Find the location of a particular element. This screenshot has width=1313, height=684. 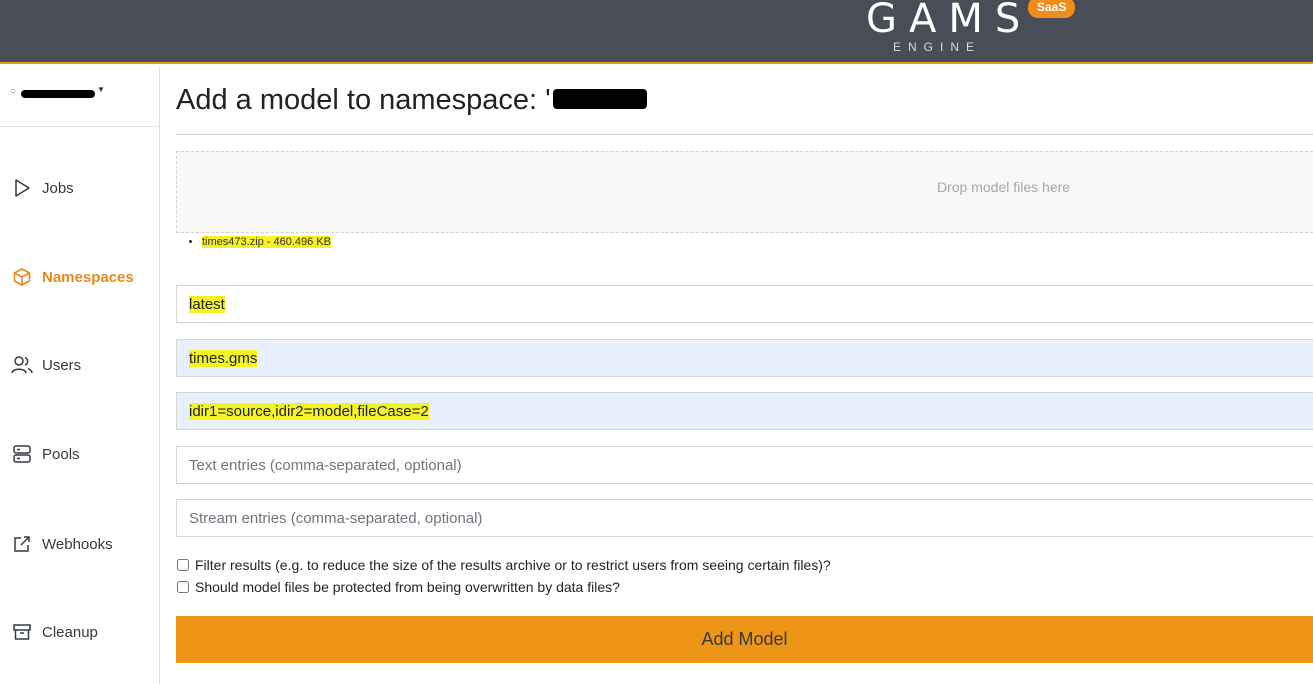

uploaded-file-name: times473.zip - 460.496 KB is located at coordinates (267, 242).